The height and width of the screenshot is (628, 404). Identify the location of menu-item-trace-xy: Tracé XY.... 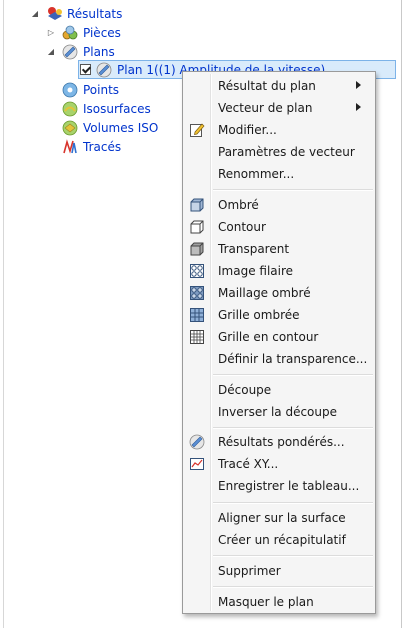
(279, 464).